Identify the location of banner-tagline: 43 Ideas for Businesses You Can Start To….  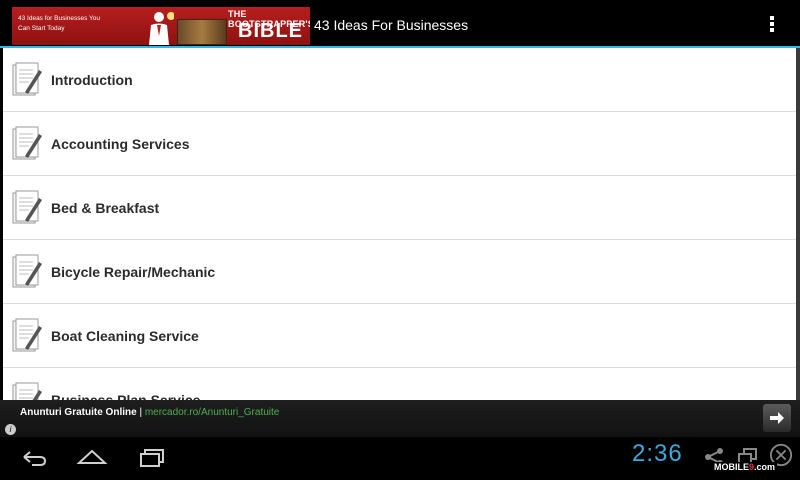
(59, 23).